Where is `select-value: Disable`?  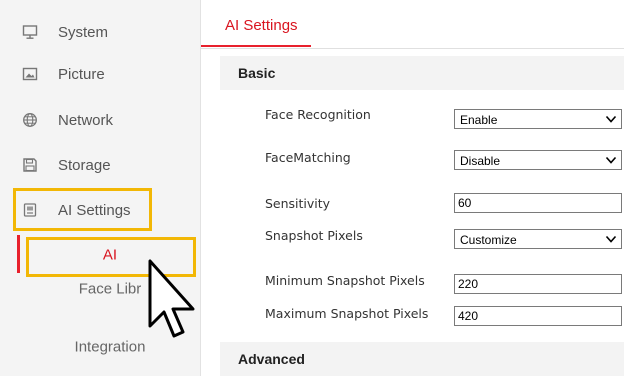
select-value: Disable is located at coordinates (480, 161).